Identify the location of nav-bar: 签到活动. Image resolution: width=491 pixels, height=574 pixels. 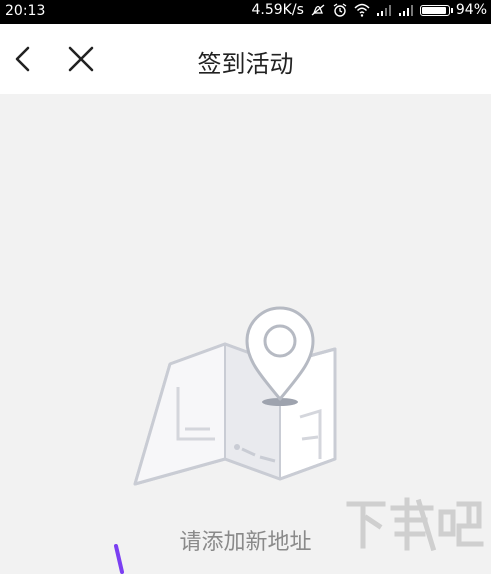
(245, 59).